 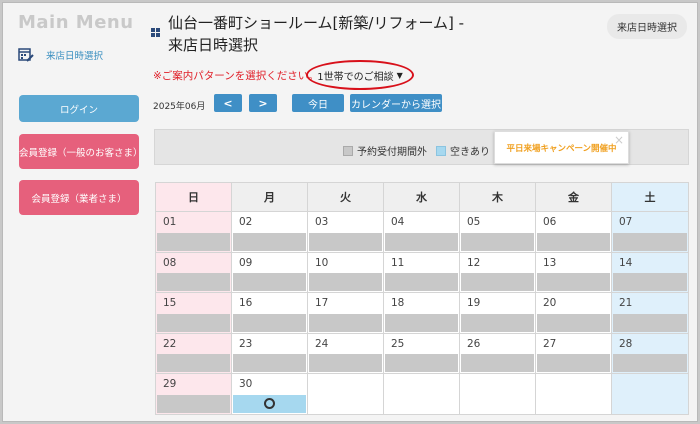 What do you see at coordinates (246, 384) in the screenshot?
I see `day-number: 30` at bounding box center [246, 384].